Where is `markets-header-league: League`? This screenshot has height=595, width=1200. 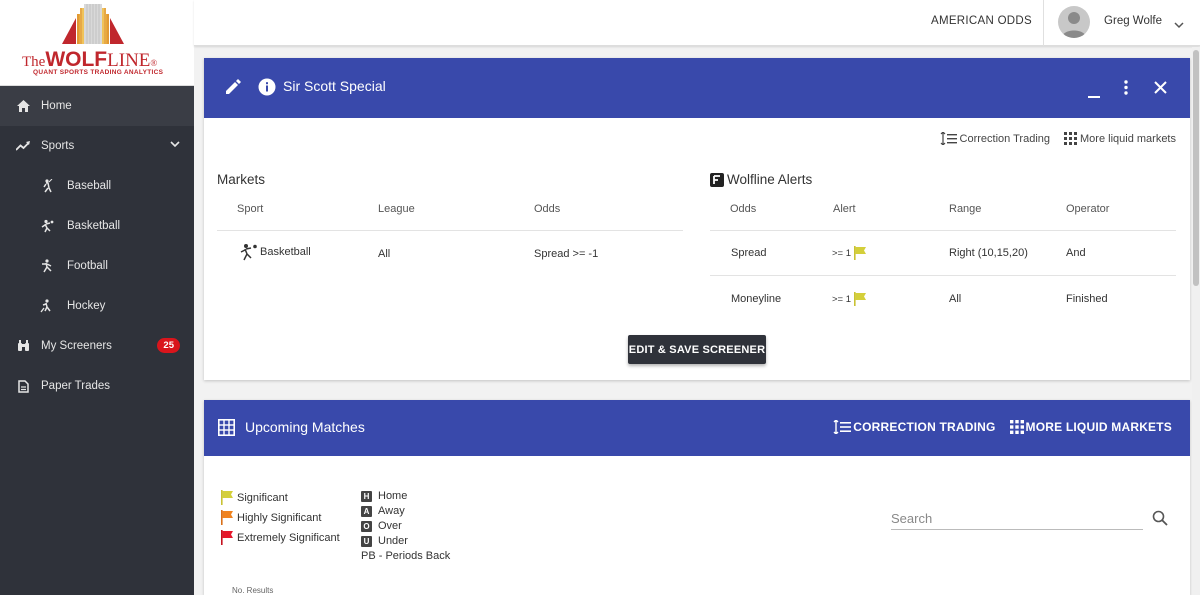
markets-header-league: League is located at coordinates (396, 209).